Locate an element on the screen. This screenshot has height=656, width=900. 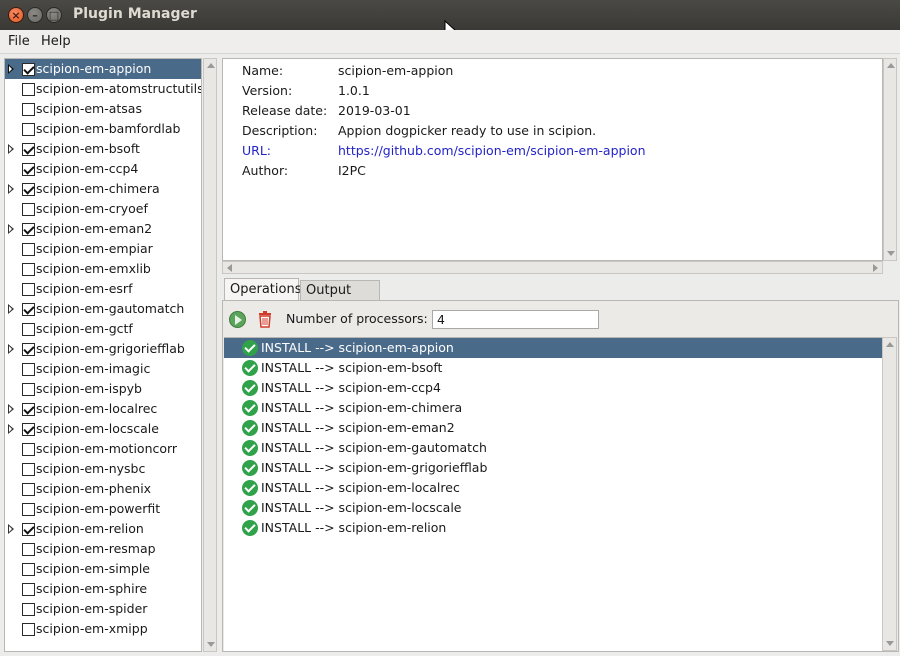
maximize-window-button: □ is located at coordinates (54, 15).